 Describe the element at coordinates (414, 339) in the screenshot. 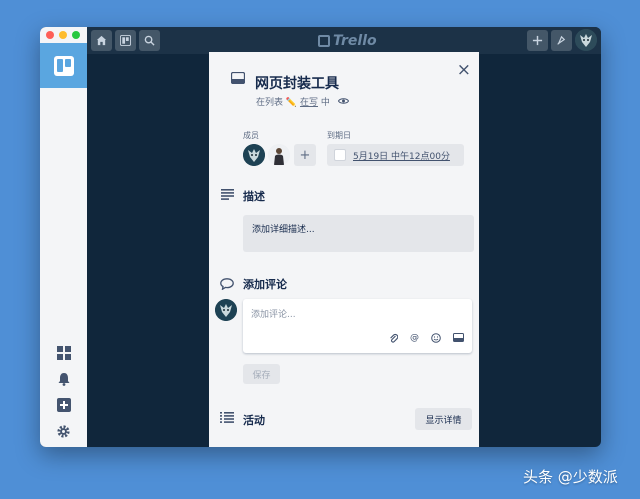

I see `mention-icon: @` at that location.